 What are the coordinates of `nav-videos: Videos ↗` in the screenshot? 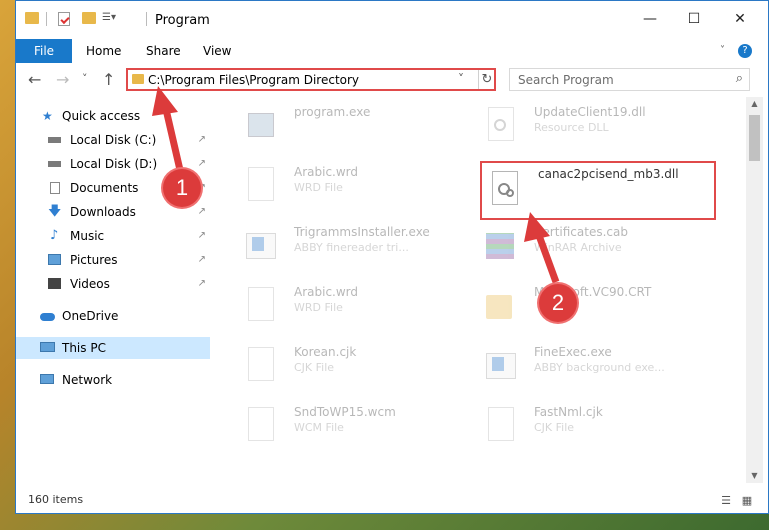 It's located at (113, 284).